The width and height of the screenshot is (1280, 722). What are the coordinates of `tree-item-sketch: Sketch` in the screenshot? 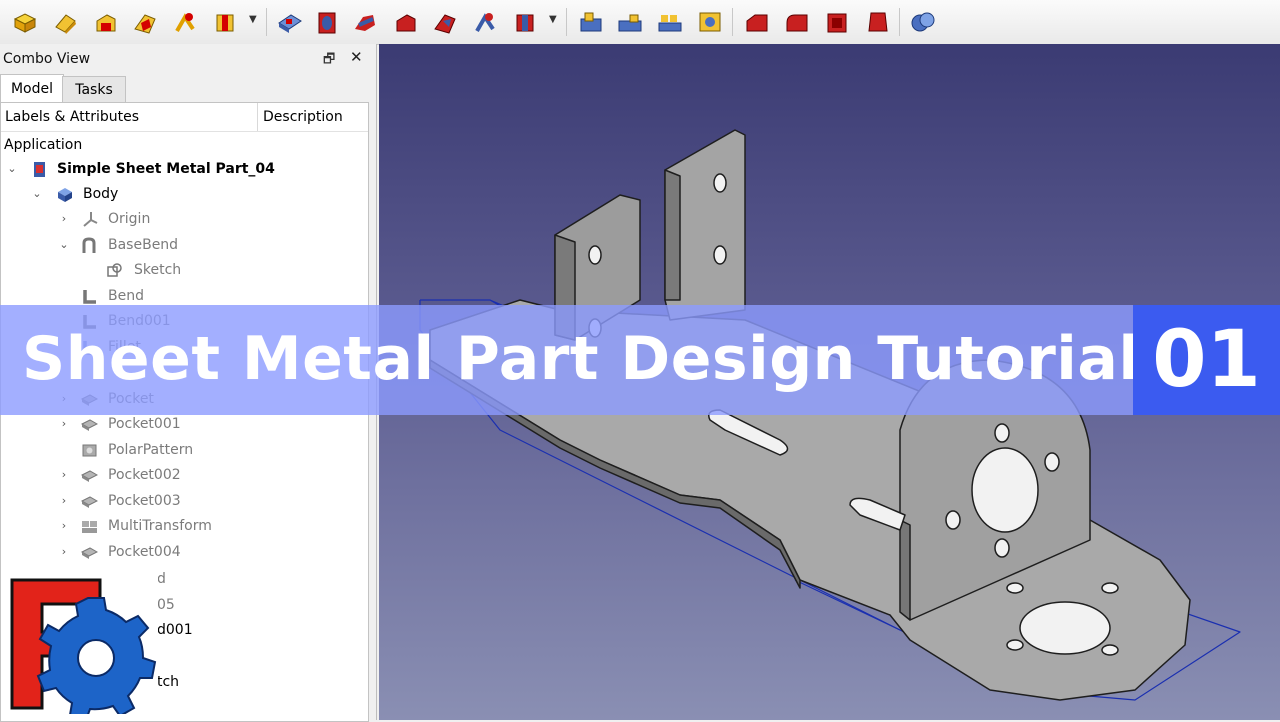 It's located at (181, 270).